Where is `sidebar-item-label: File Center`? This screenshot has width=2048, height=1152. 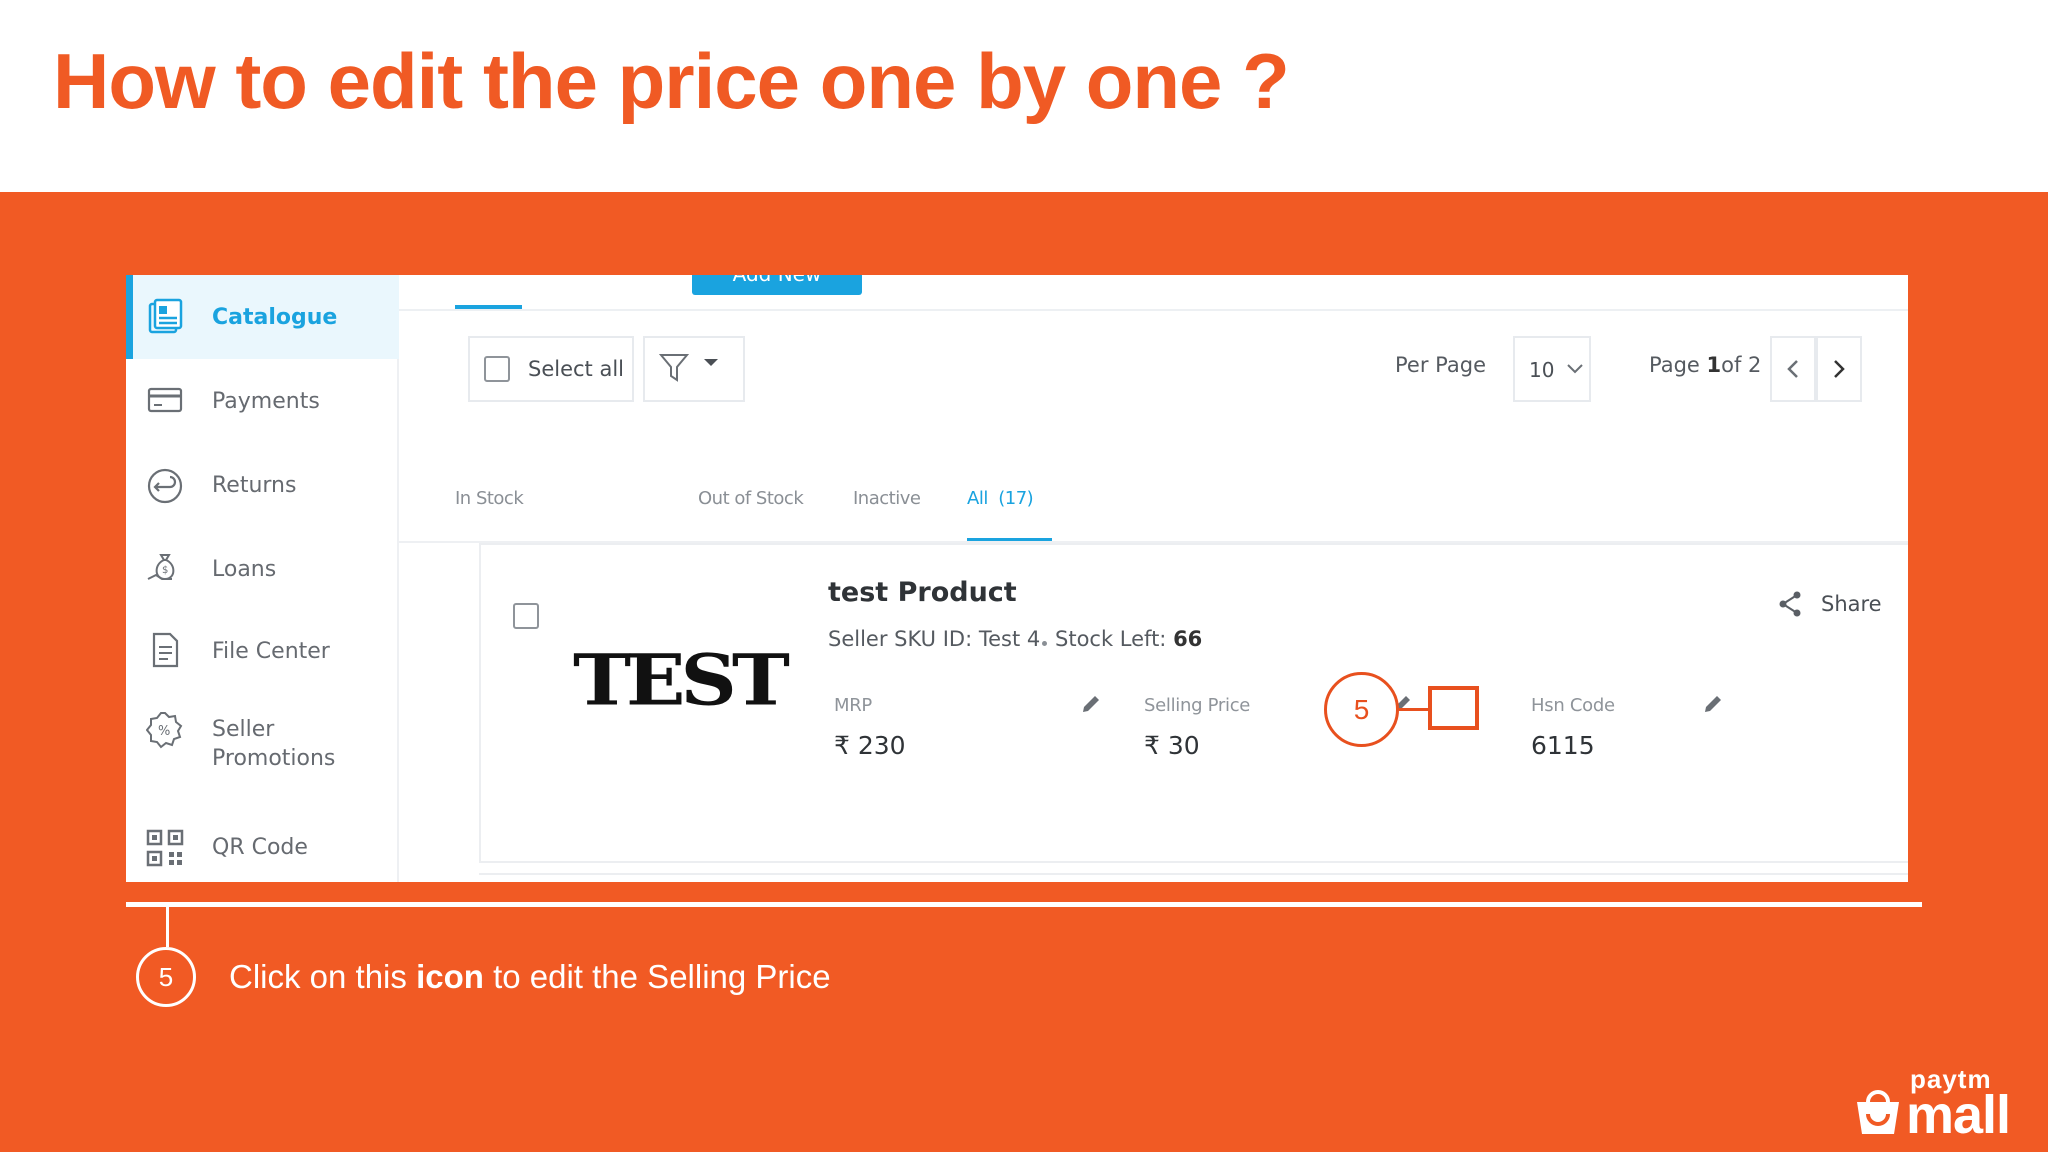
sidebar-item-label: File Center is located at coordinates (271, 651).